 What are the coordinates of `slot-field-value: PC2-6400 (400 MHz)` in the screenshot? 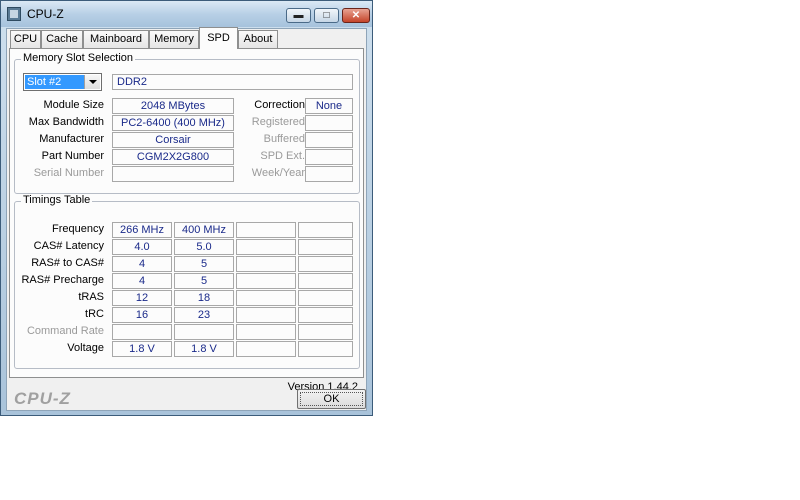 It's located at (173, 123).